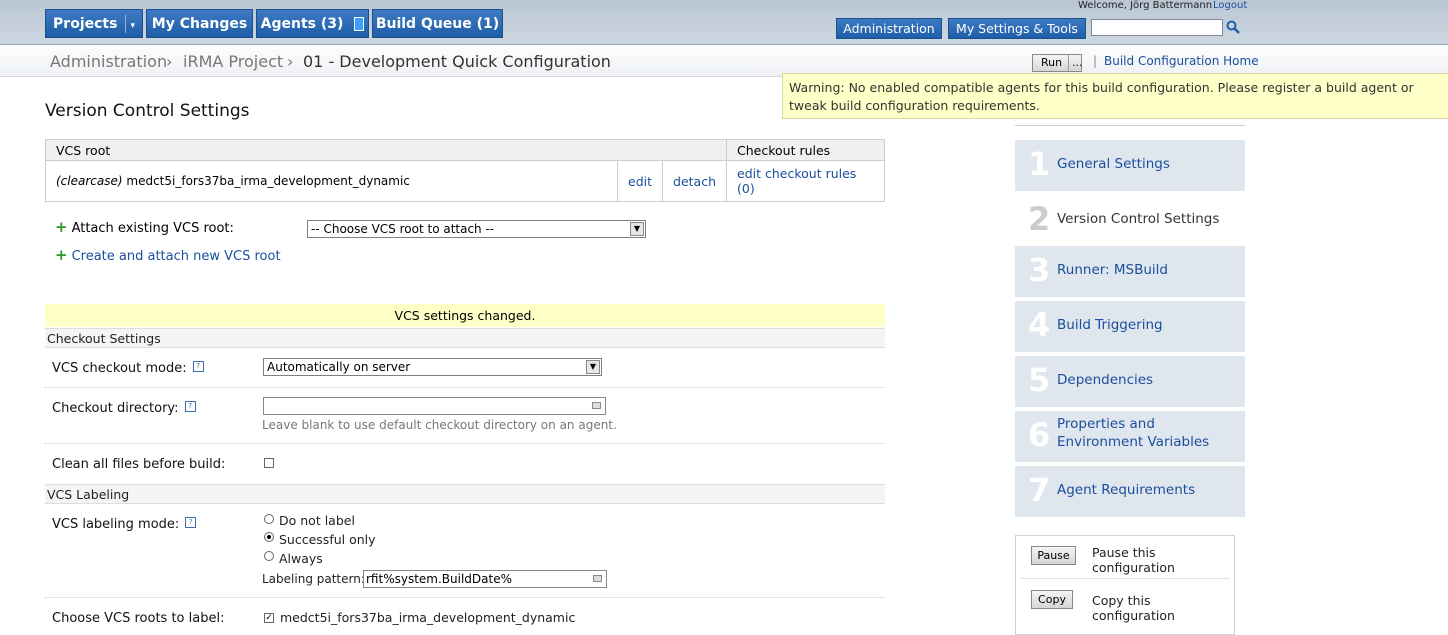 Image resolution: width=1448 pixels, height=635 pixels. What do you see at coordinates (1130, 123) in the screenshot?
I see `steps-header` at bounding box center [1130, 123].